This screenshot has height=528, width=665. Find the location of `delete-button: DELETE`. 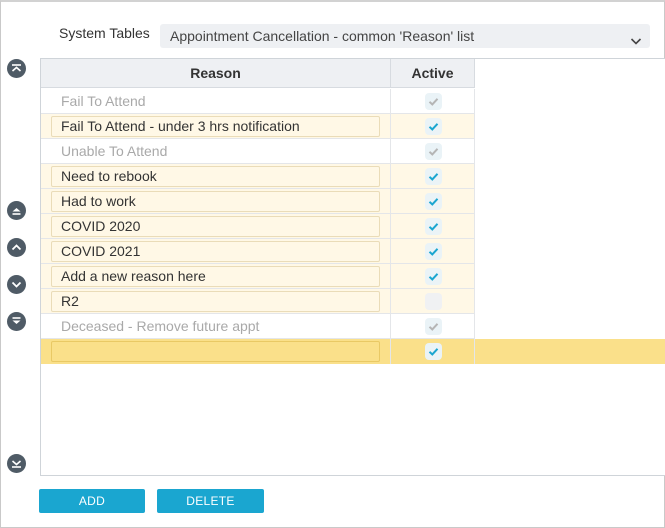

delete-button: DELETE is located at coordinates (210, 501).